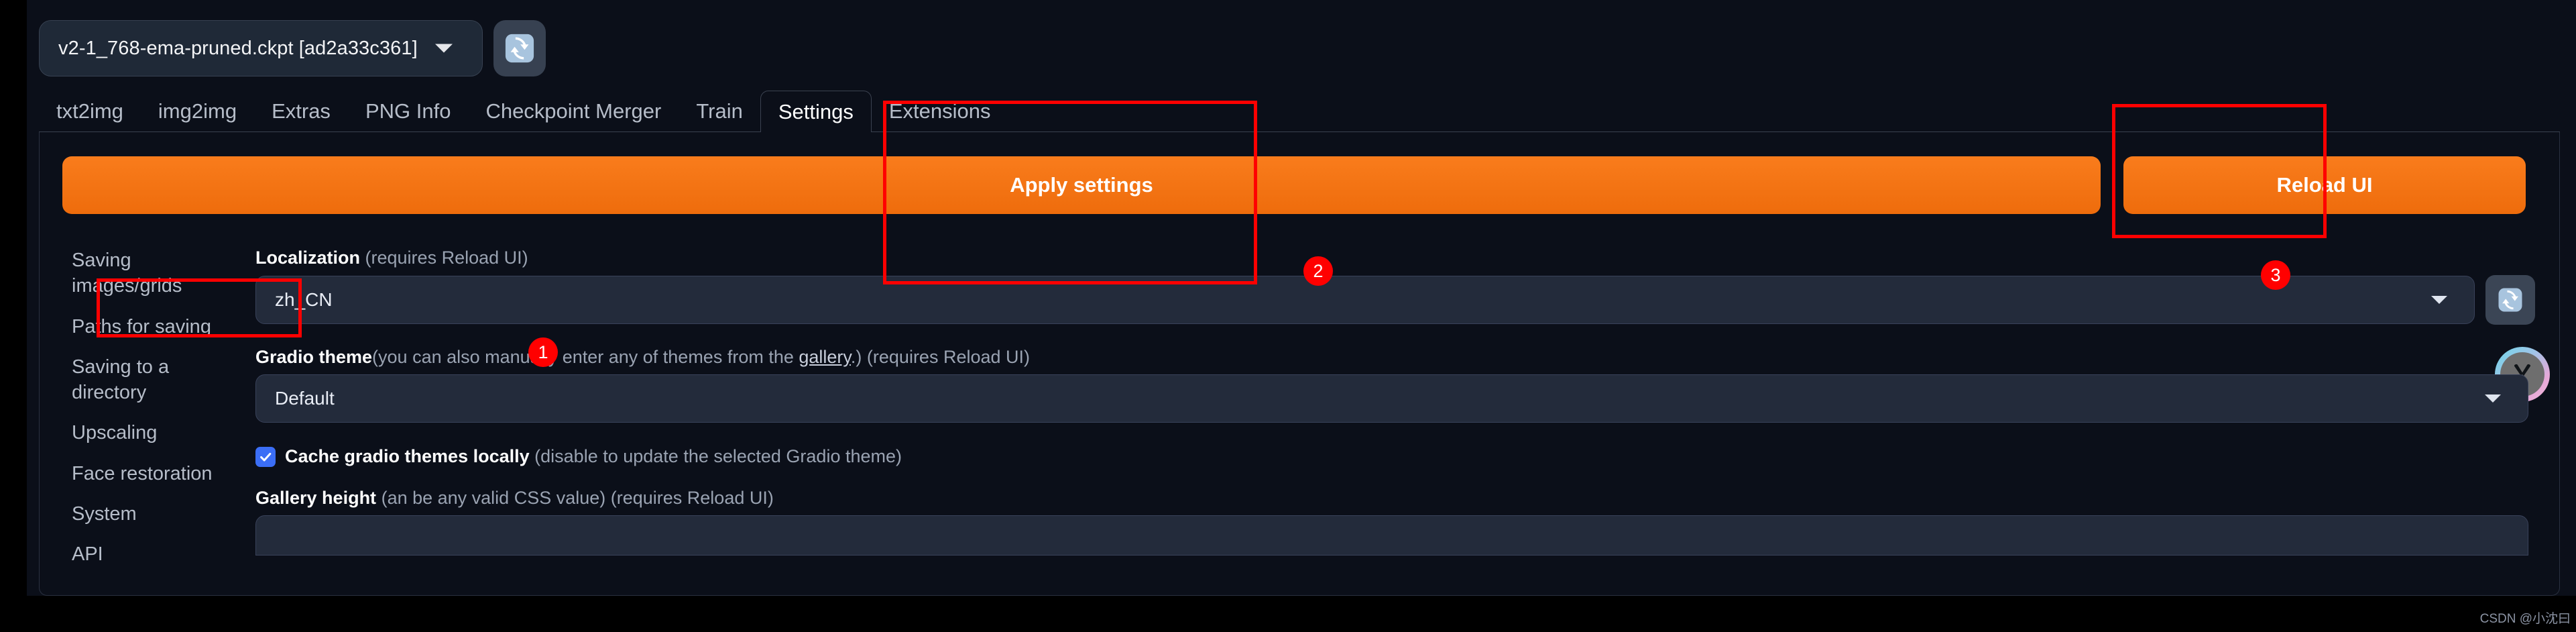  What do you see at coordinates (2525, 619) in the screenshot?
I see `watermark: CSDN @小沈曰` at bounding box center [2525, 619].